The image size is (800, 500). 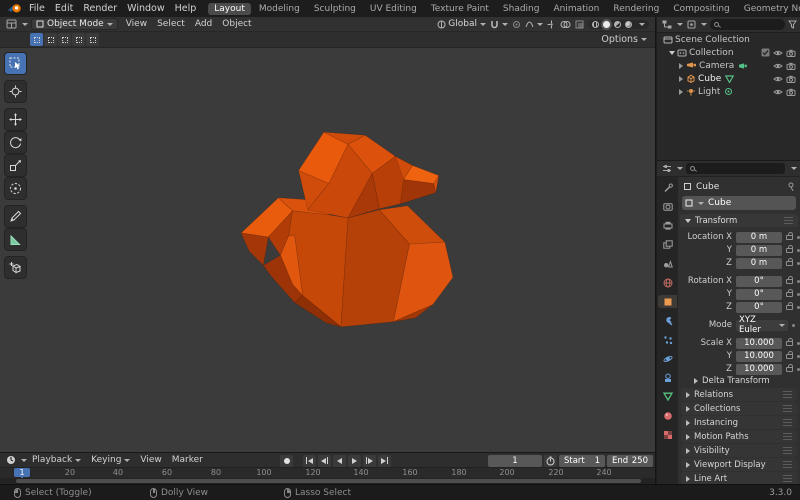 I want to click on prev-keyframe-button, so click(x=324, y=460).